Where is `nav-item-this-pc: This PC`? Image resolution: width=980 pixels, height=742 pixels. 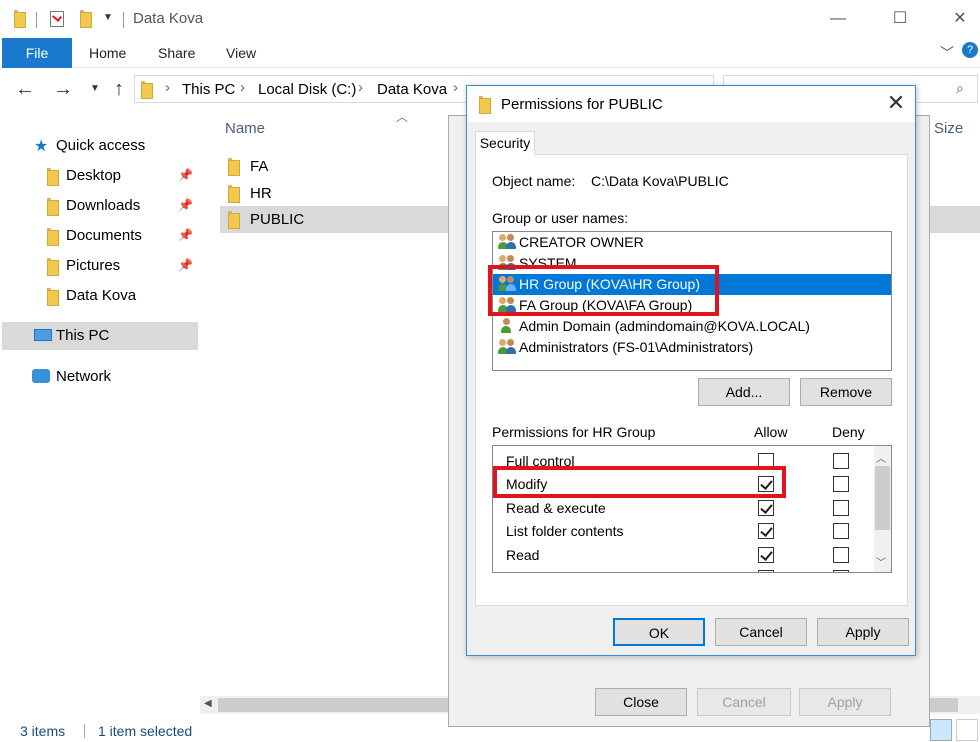
nav-item-this-pc: This PC is located at coordinates (100, 336).